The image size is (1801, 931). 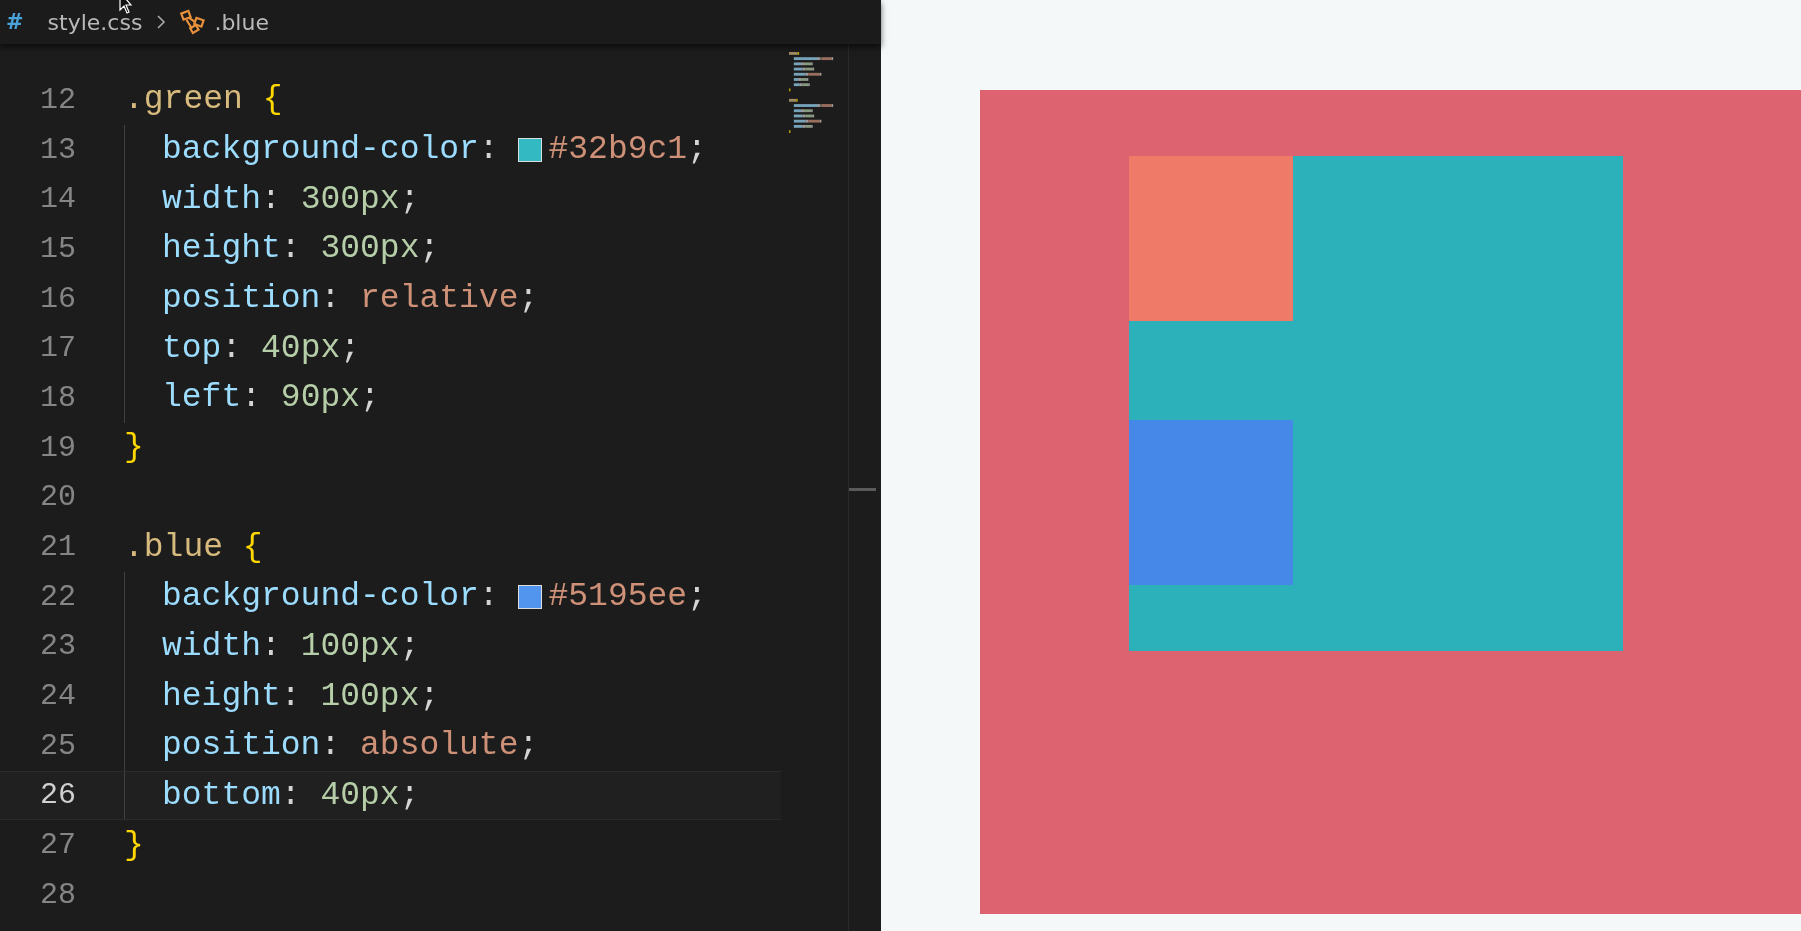 I want to click on line-number: 28, so click(x=57, y=894).